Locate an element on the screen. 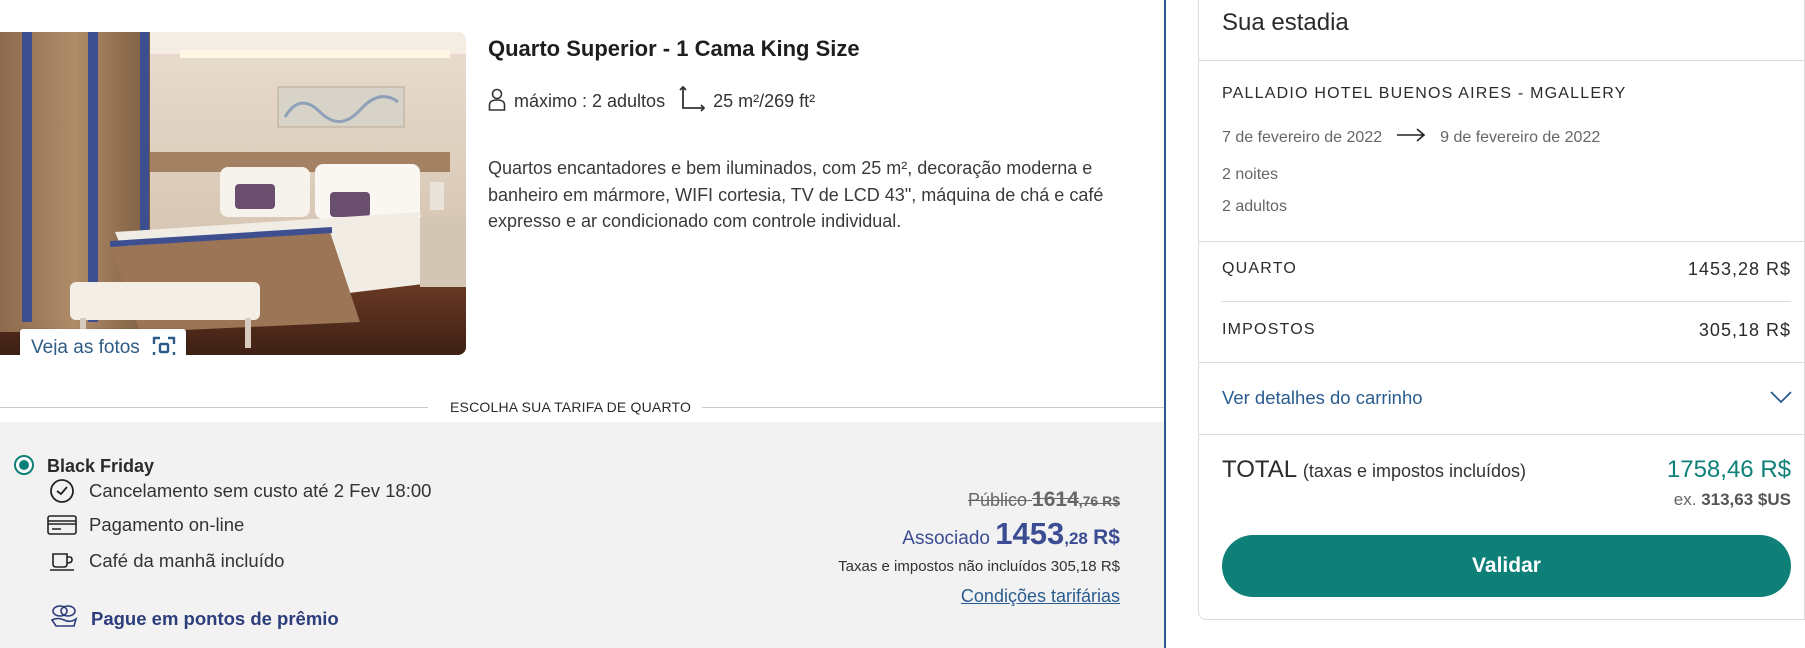  pay-with-points-label: Pague em pontos de prêmio is located at coordinates (215, 618).